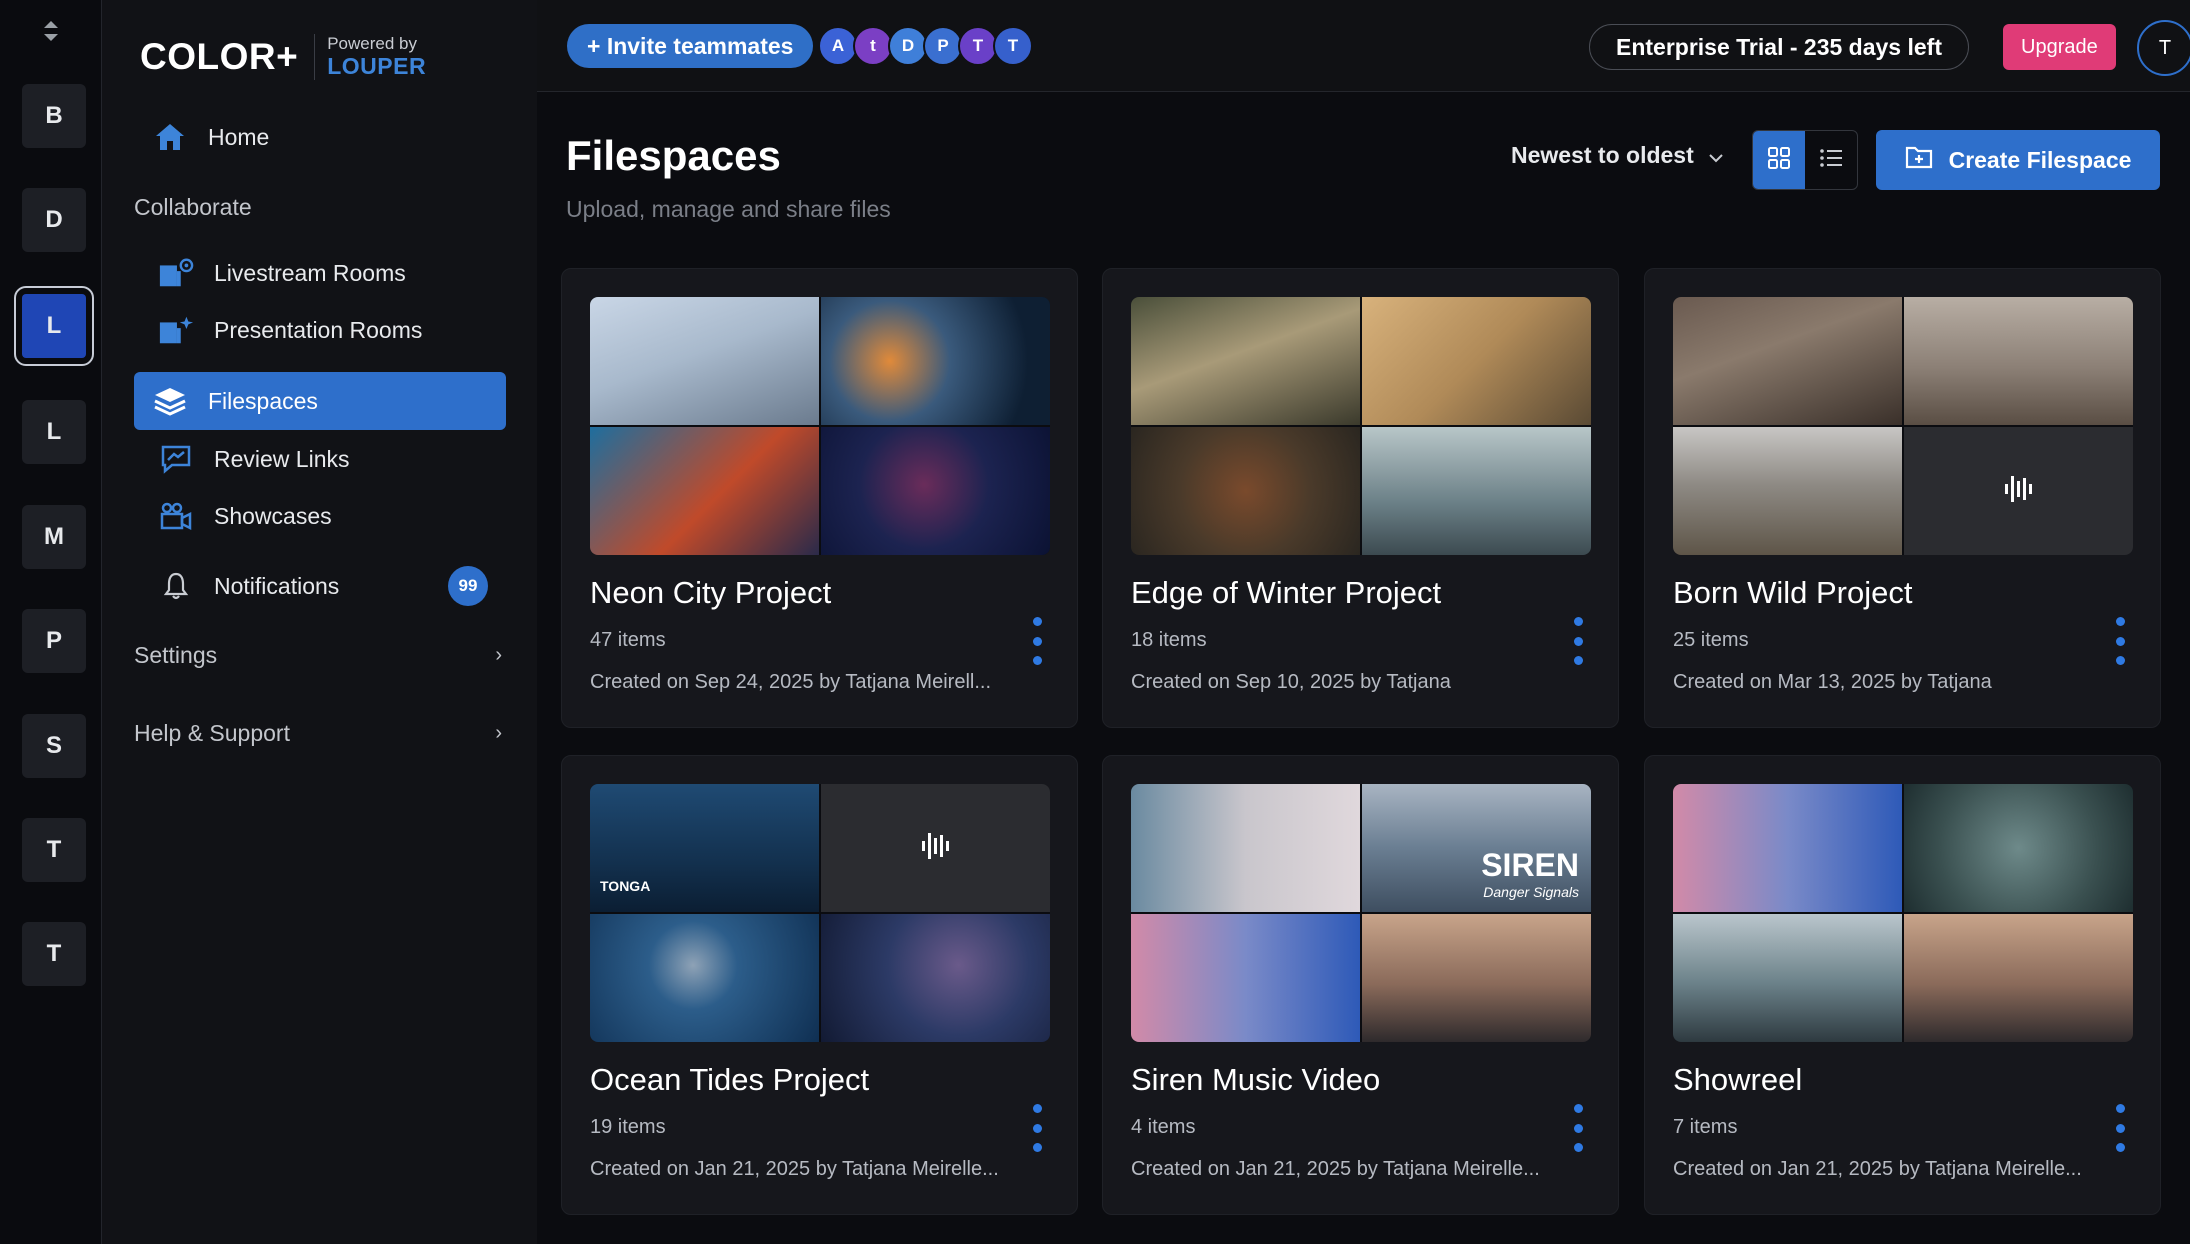 The image size is (2190, 1244). What do you see at coordinates (1919, 160) in the screenshot?
I see `folder-plus-icon` at bounding box center [1919, 160].